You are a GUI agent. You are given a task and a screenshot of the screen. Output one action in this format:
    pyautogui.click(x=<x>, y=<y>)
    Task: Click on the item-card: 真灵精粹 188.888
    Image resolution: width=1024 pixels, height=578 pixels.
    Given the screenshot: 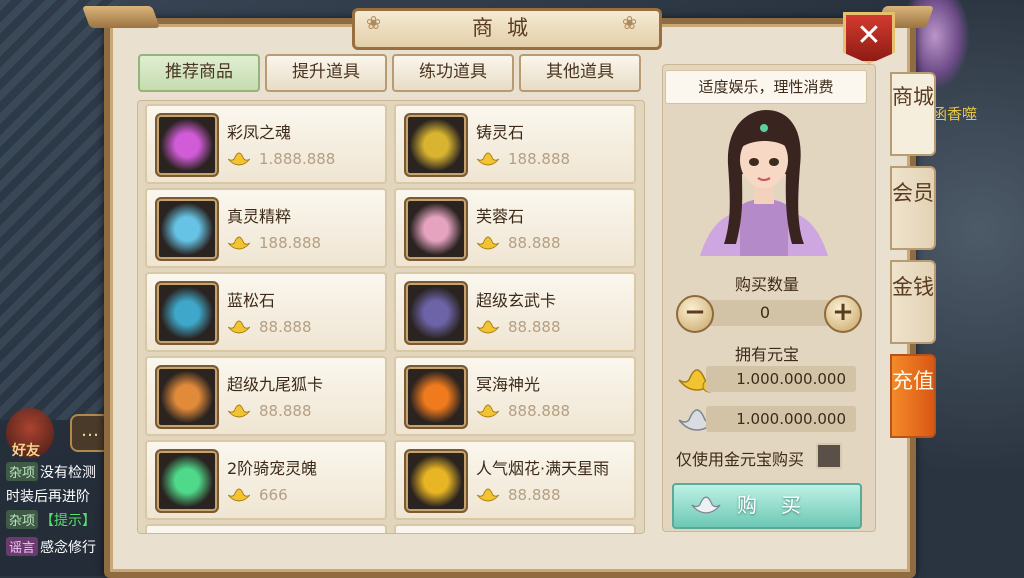 What is the action you would take?
    pyautogui.click(x=266, y=228)
    